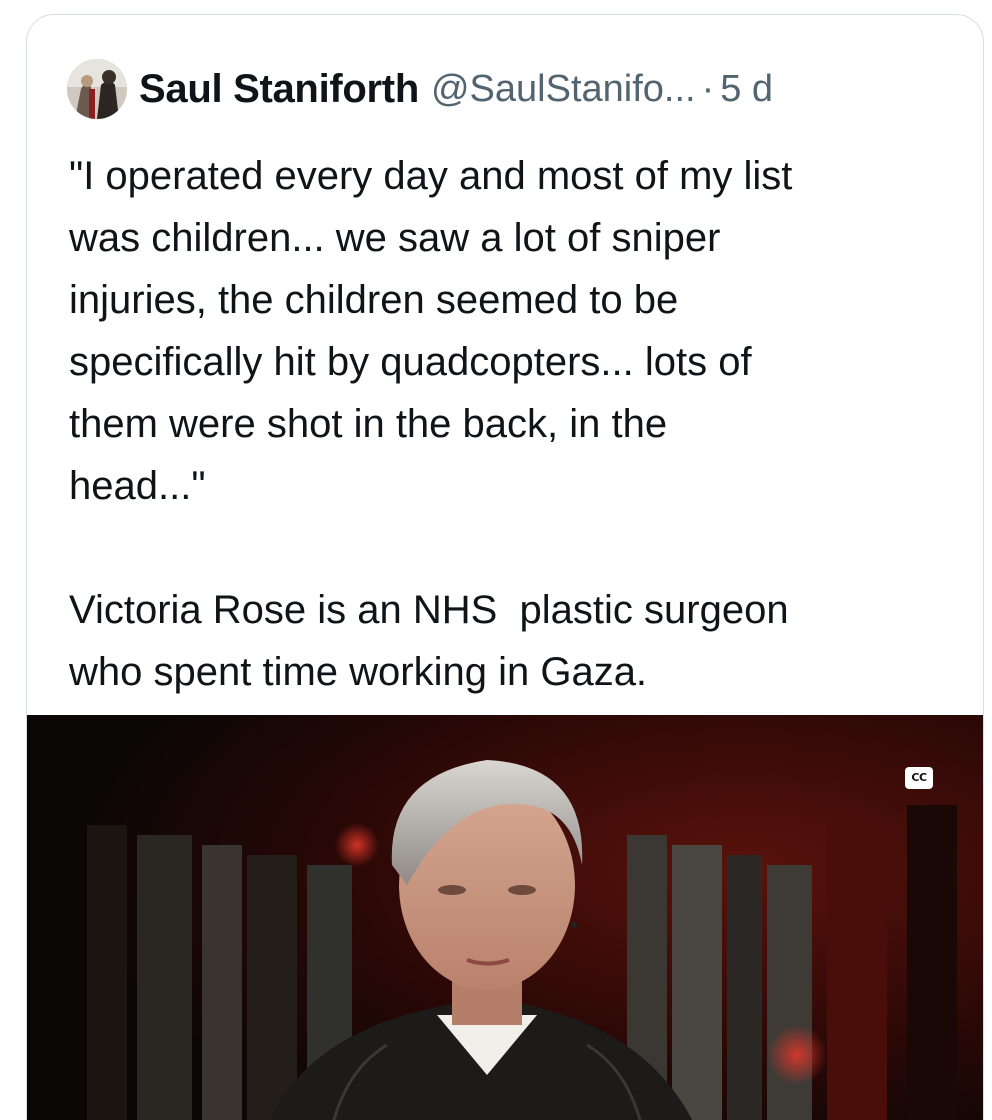 The width and height of the screenshot is (992, 1120). What do you see at coordinates (420, 89) in the screenshot?
I see `tweet-header: Saul Staniforth @SaulStanifo... · 5 d` at bounding box center [420, 89].